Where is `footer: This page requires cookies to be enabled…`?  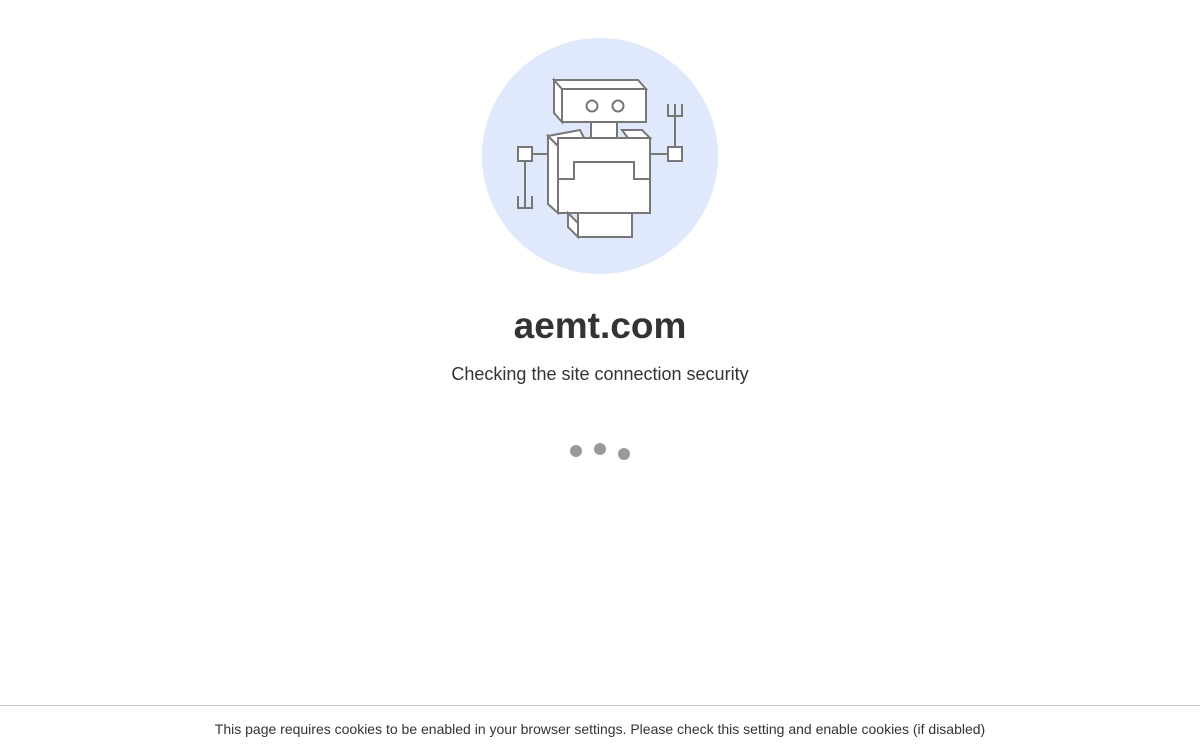 footer: This page requires cookies to be enabled… is located at coordinates (600, 727).